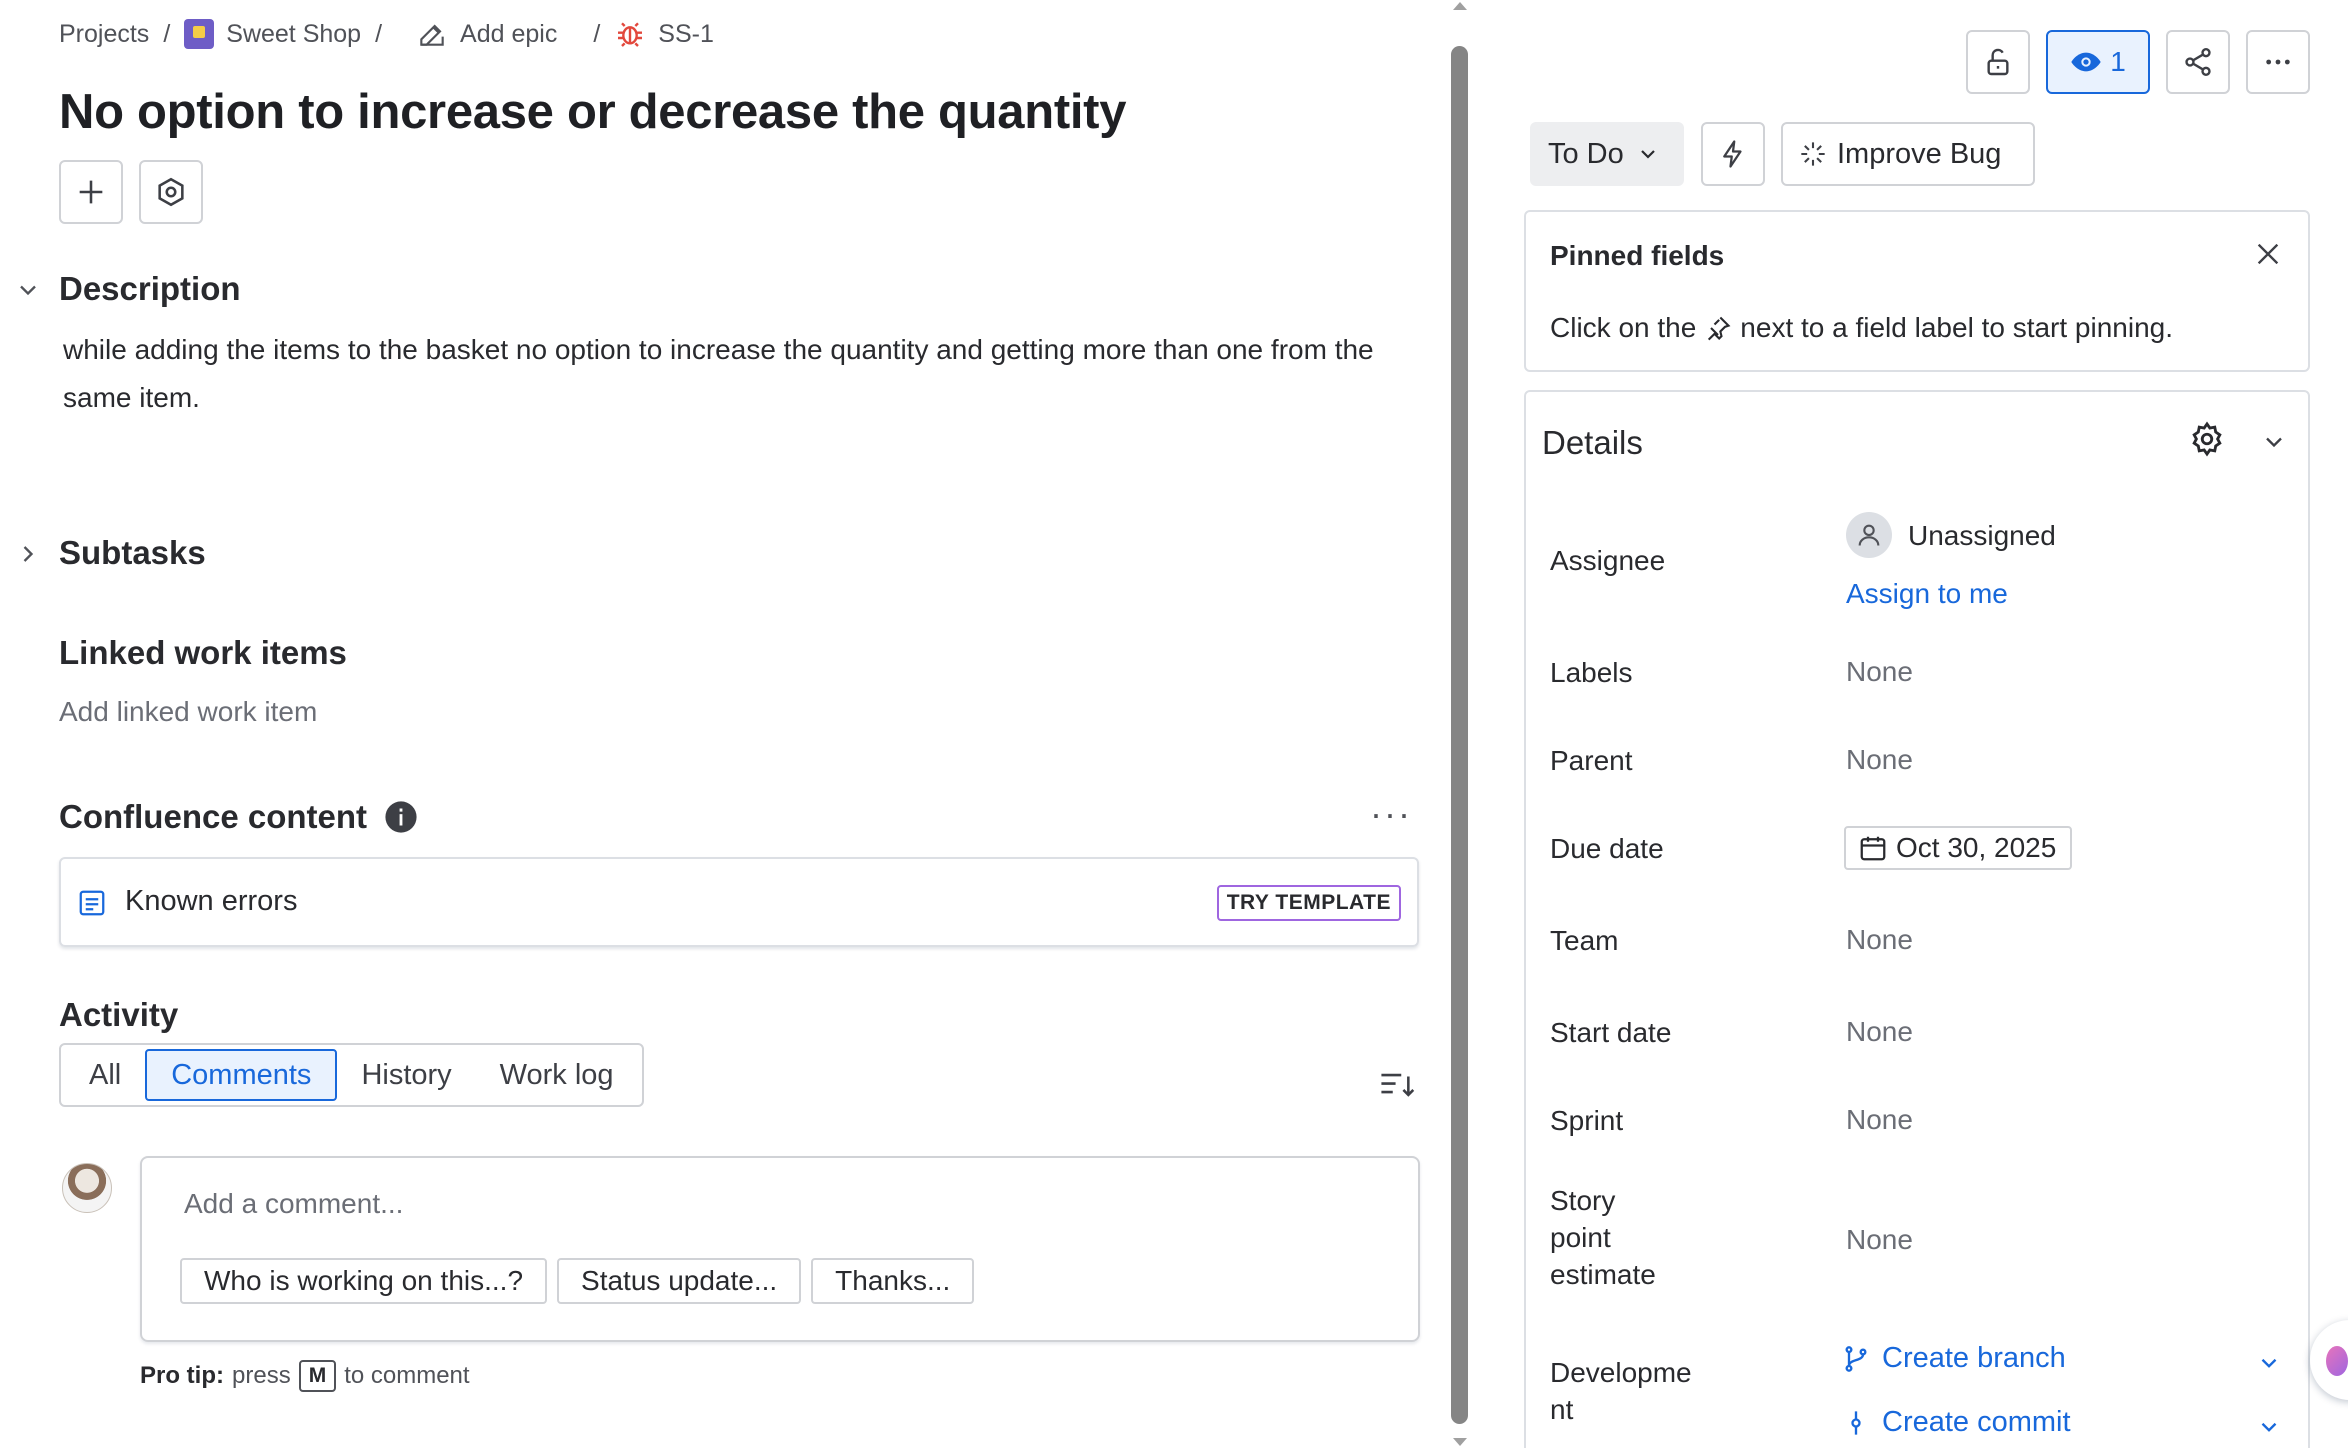 This screenshot has height=1448, width=2348. What do you see at coordinates (92, 903) in the screenshot?
I see `document-icon` at bounding box center [92, 903].